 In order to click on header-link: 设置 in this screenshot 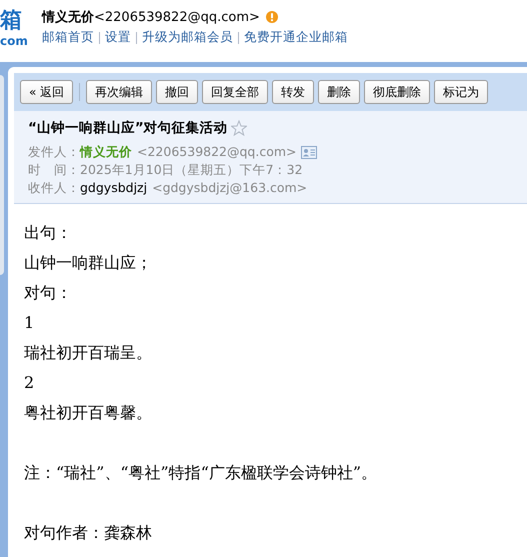, I will do `click(118, 37)`.